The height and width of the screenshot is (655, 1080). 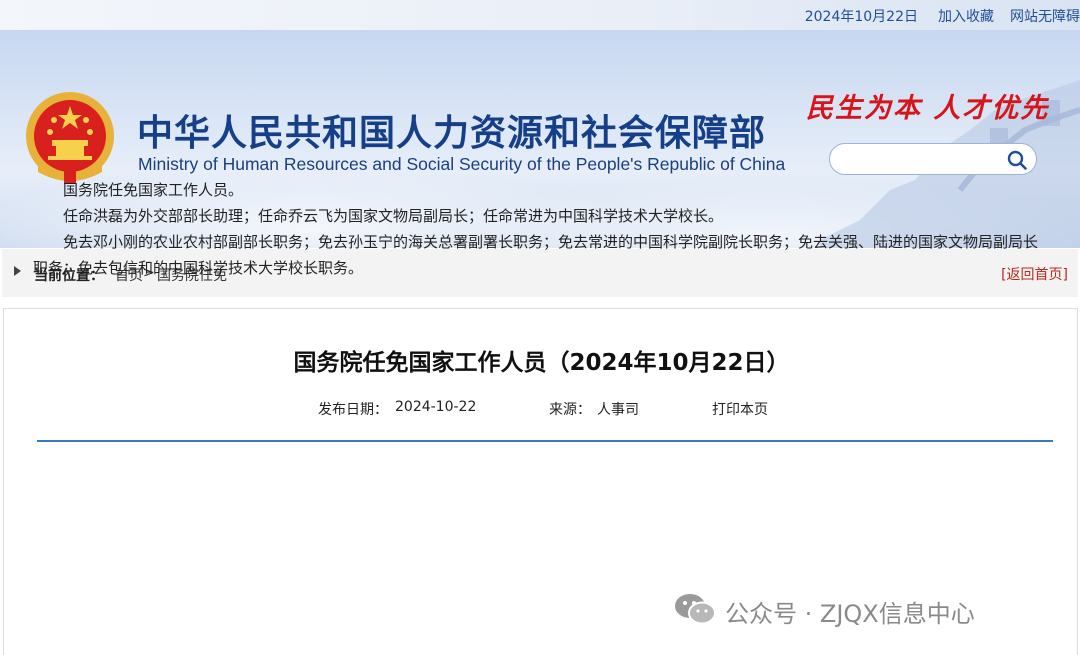 What do you see at coordinates (695, 609) in the screenshot?
I see `wechat-icon` at bounding box center [695, 609].